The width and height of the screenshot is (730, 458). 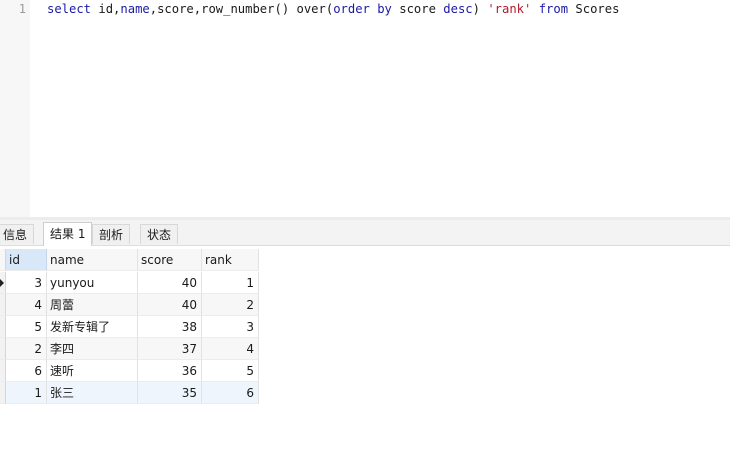 What do you see at coordinates (135, 9) in the screenshot?
I see `keyword-name: name` at bounding box center [135, 9].